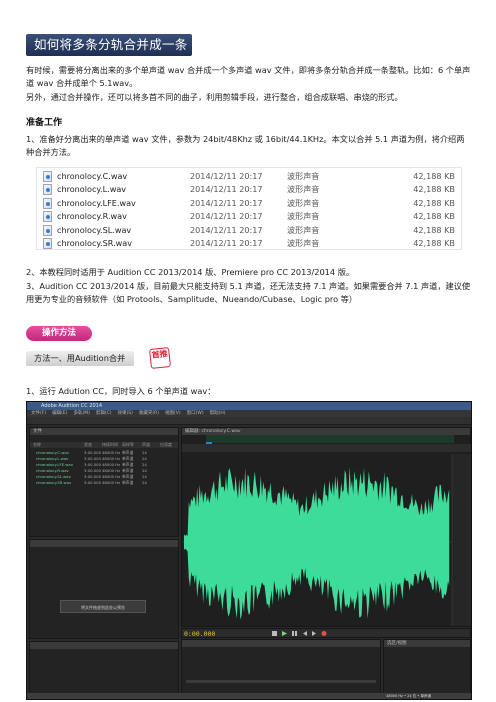 This screenshot has height=702, width=496. I want to click on menu-item: 多轨(M), so click(81, 413).